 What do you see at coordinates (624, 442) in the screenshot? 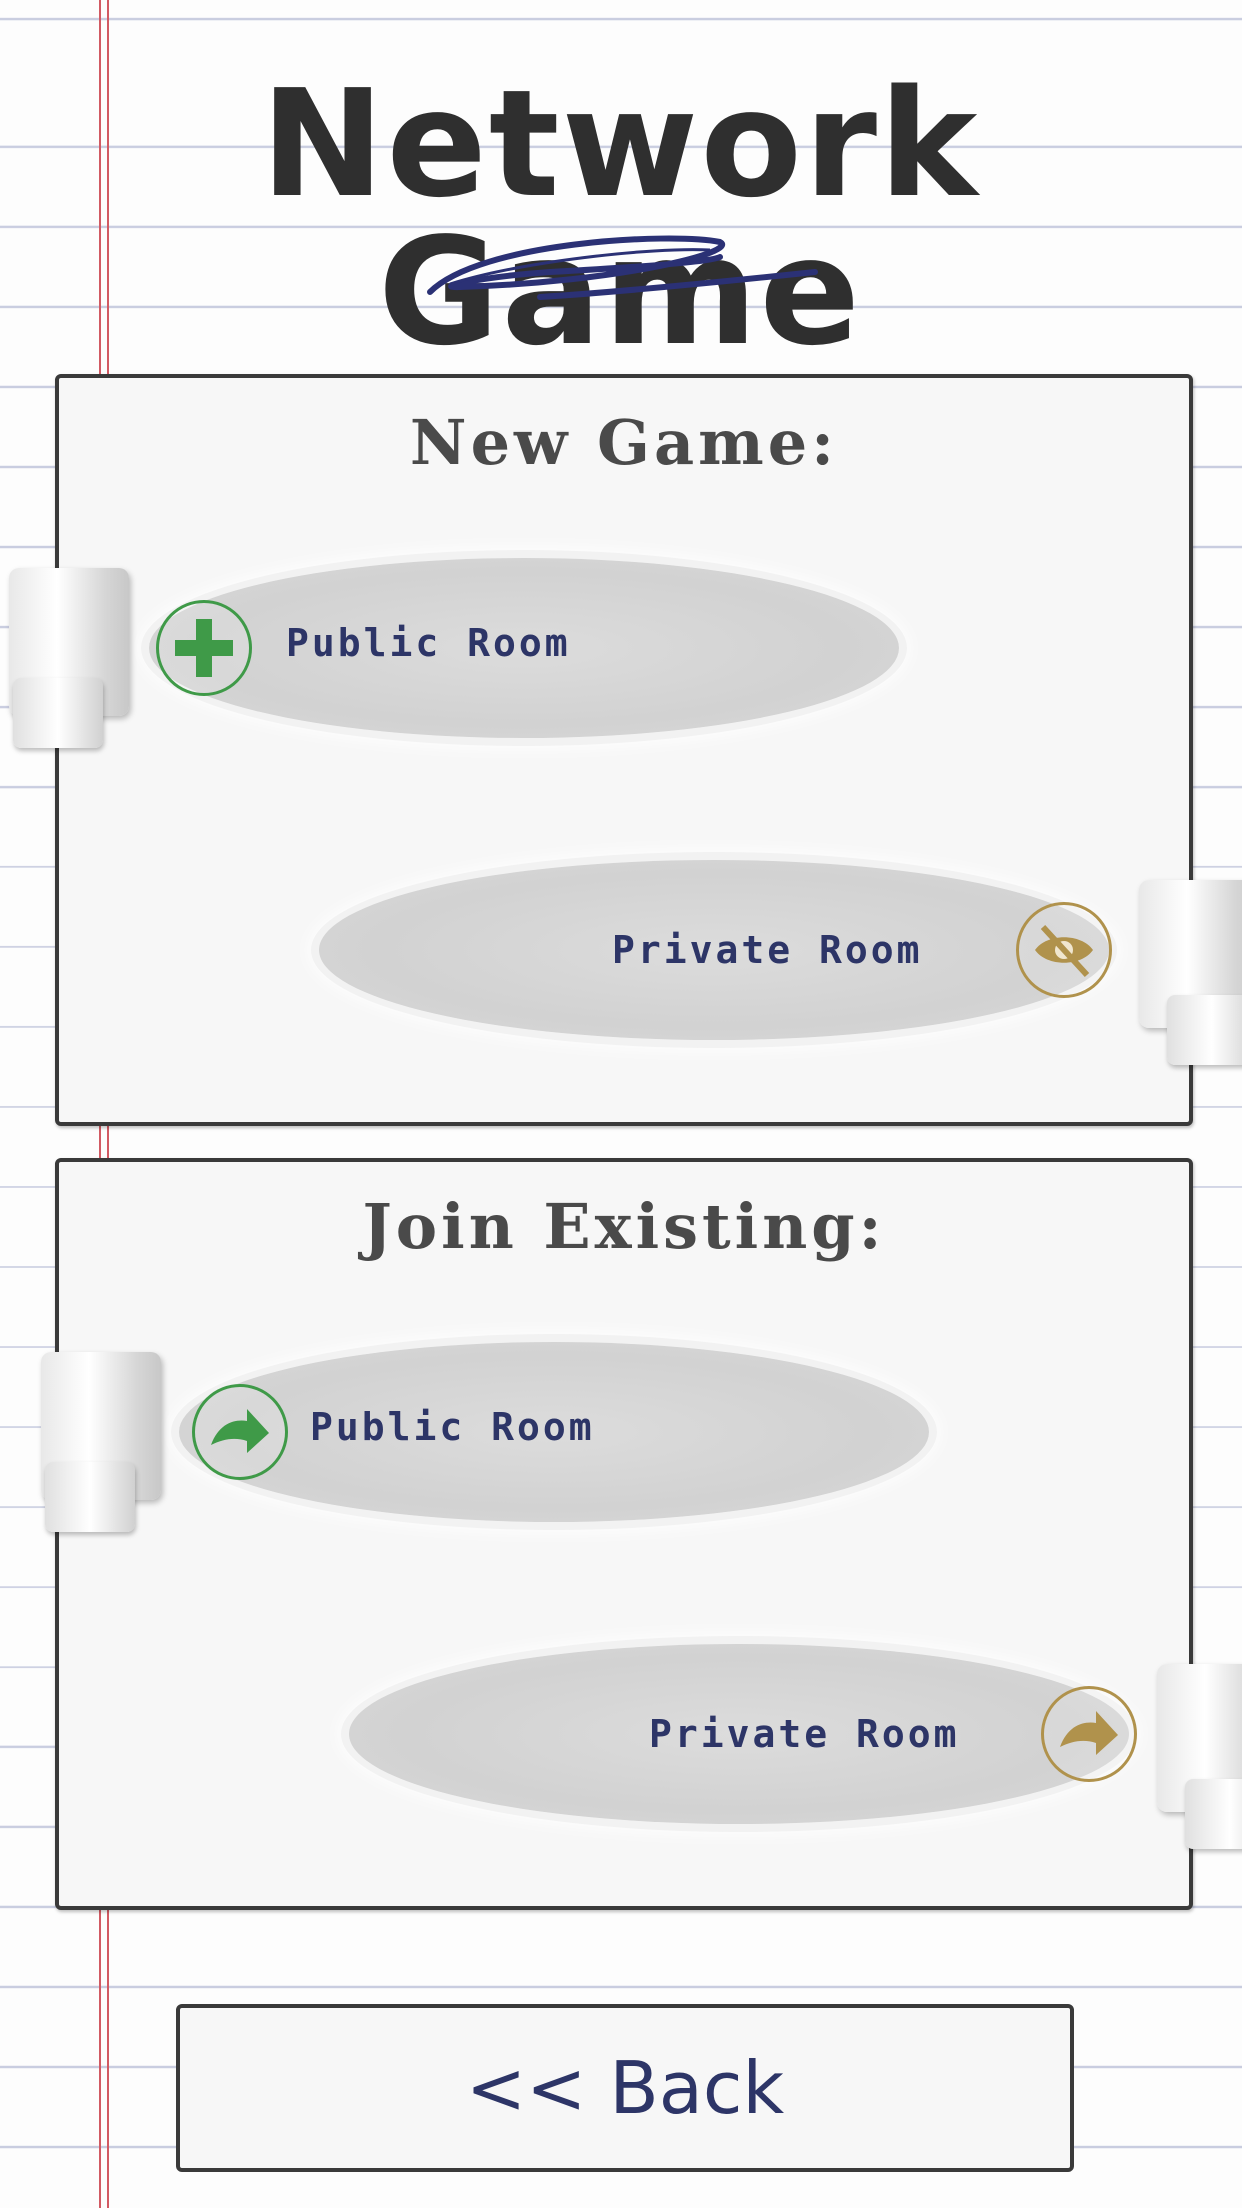
I see `new-game-heading: New Game:` at bounding box center [624, 442].